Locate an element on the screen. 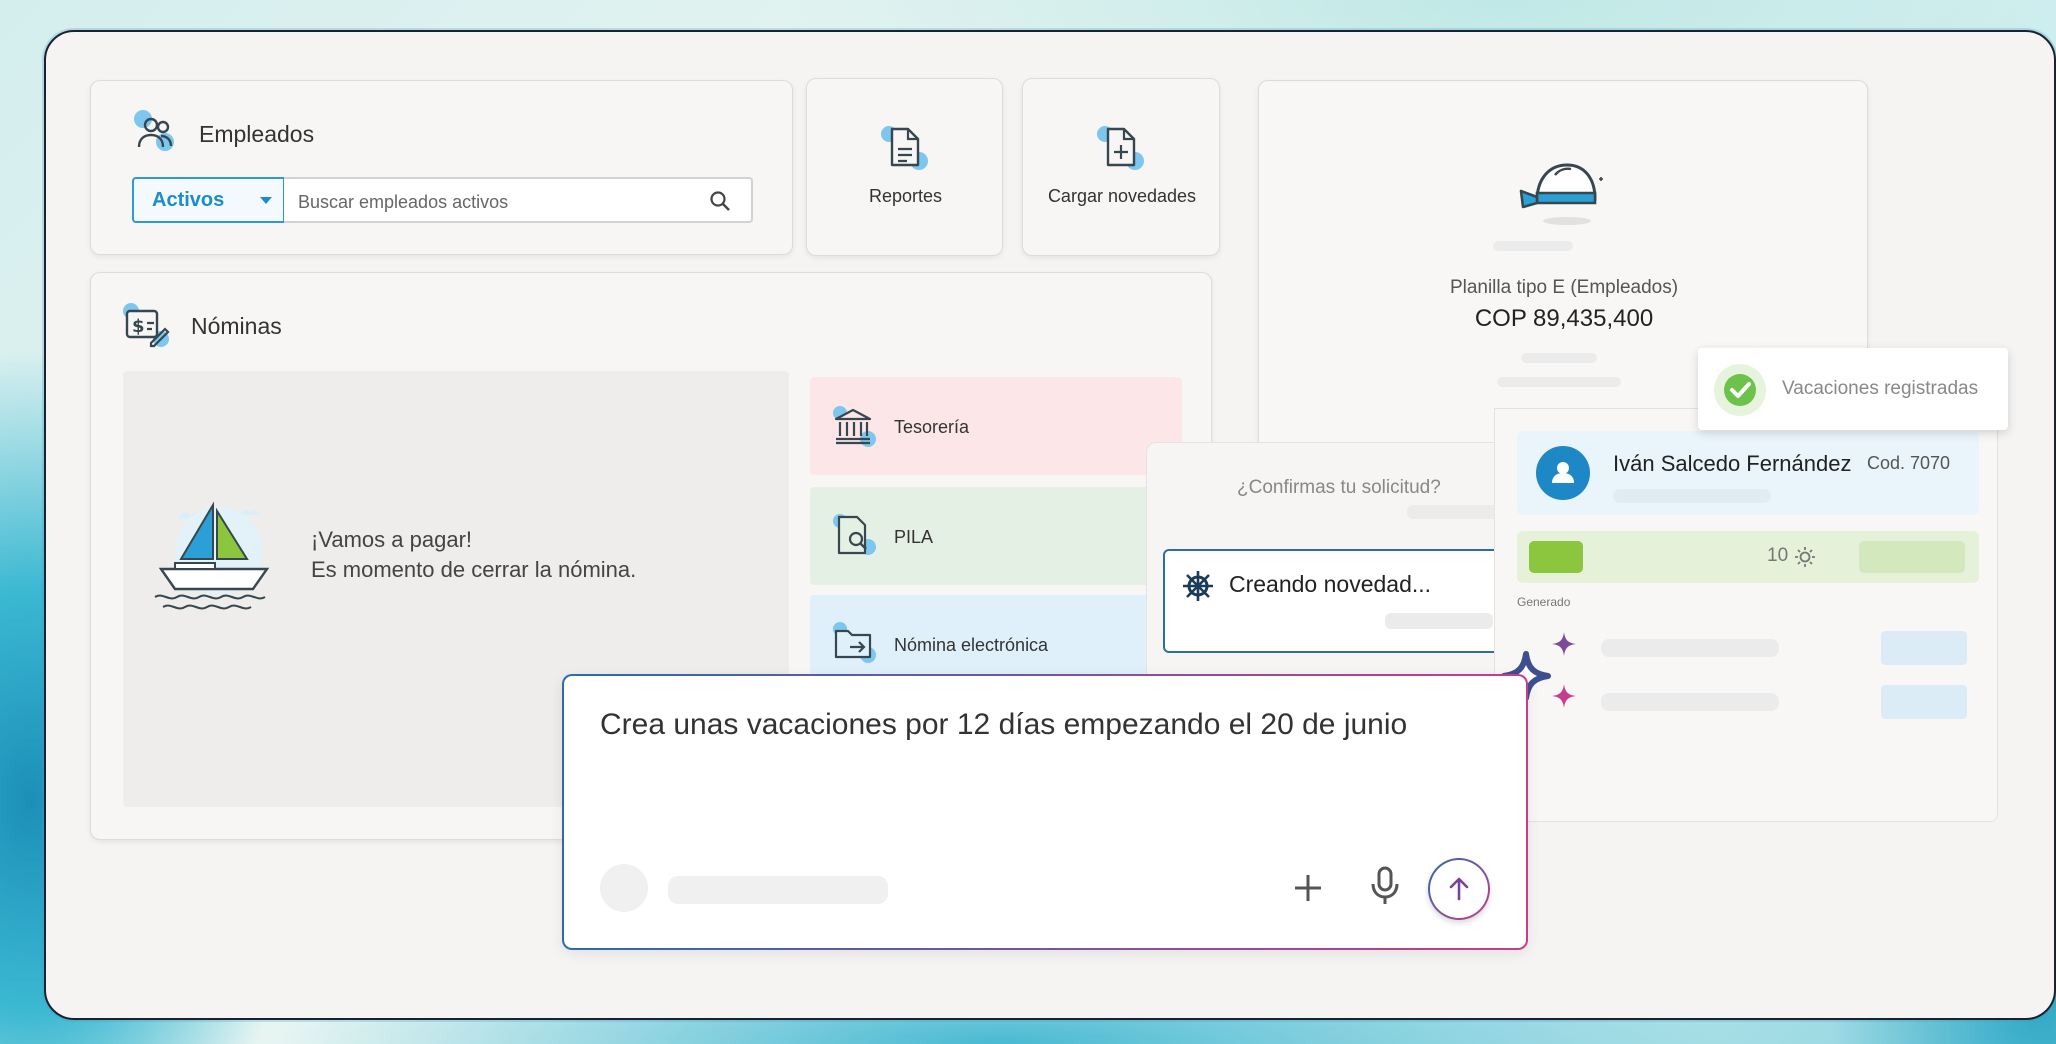 The height and width of the screenshot is (1044, 2056). employees-title: Empleados is located at coordinates (257, 134).